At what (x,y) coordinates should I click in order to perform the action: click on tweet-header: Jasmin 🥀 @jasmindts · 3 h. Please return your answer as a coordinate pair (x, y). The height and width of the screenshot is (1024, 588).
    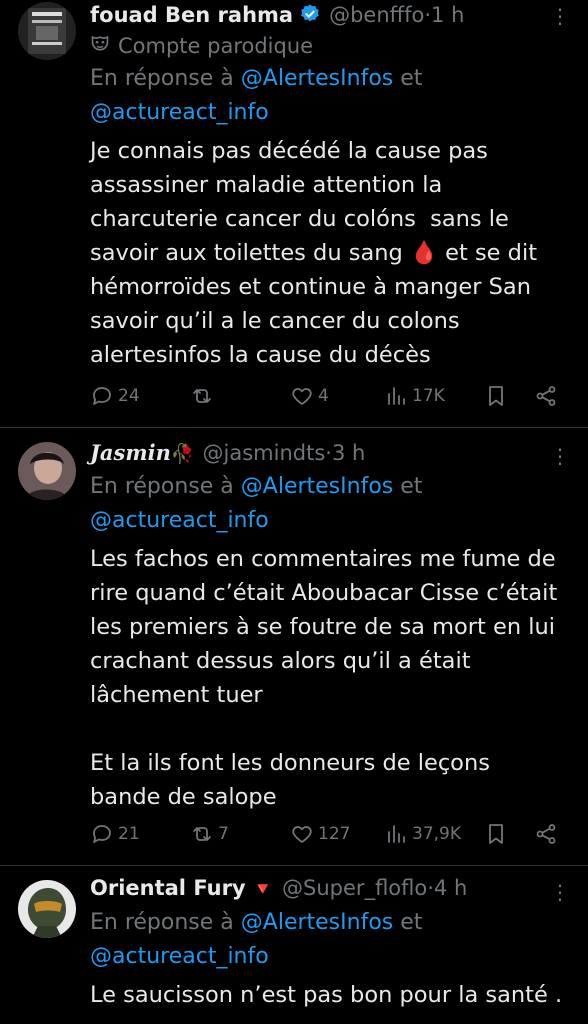
    Looking at the image, I should click on (332, 455).